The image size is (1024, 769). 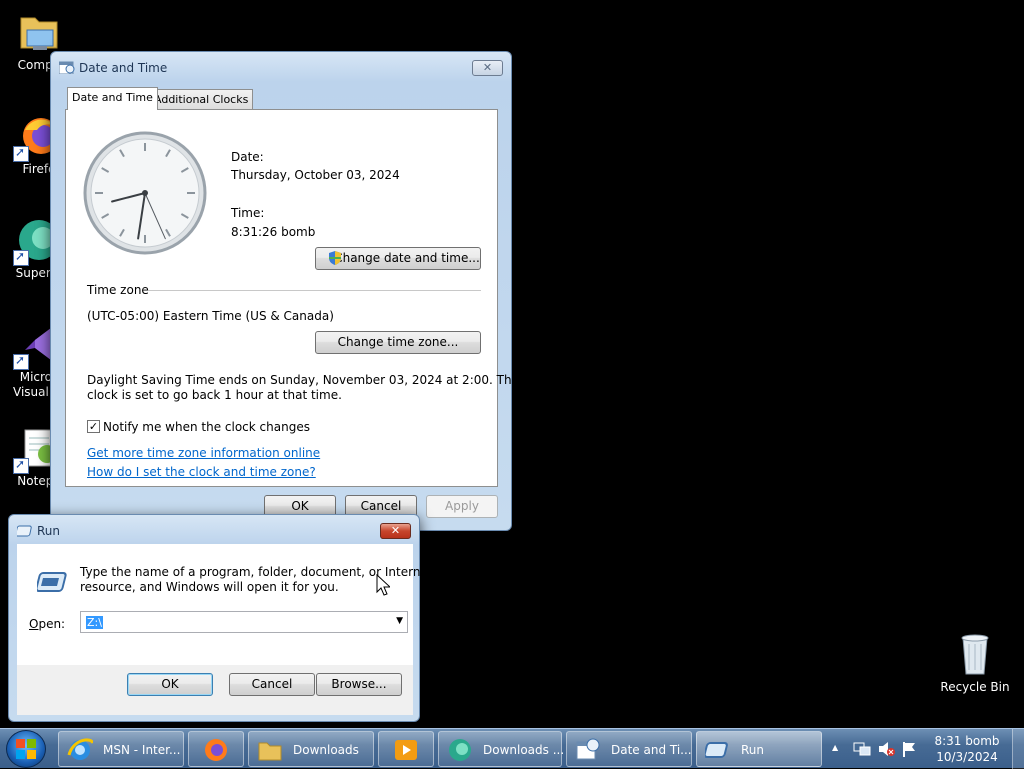 I want to click on time-value: 8:31:26 bomb, so click(x=273, y=232).